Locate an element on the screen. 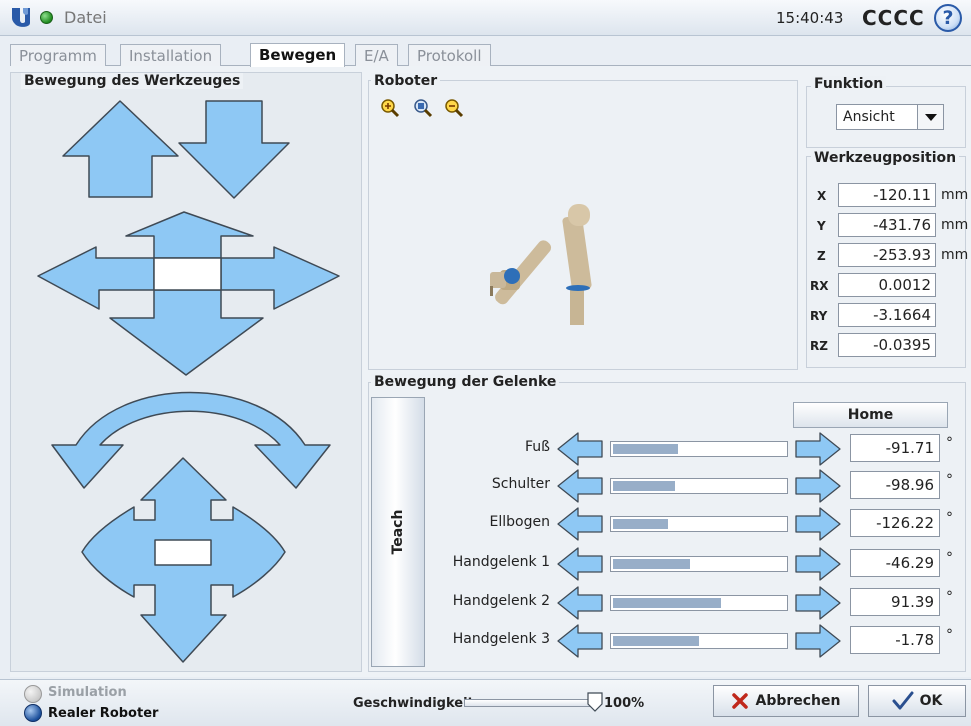 This screenshot has height=726, width=971. function-selected-value: Ansicht is located at coordinates (869, 117).